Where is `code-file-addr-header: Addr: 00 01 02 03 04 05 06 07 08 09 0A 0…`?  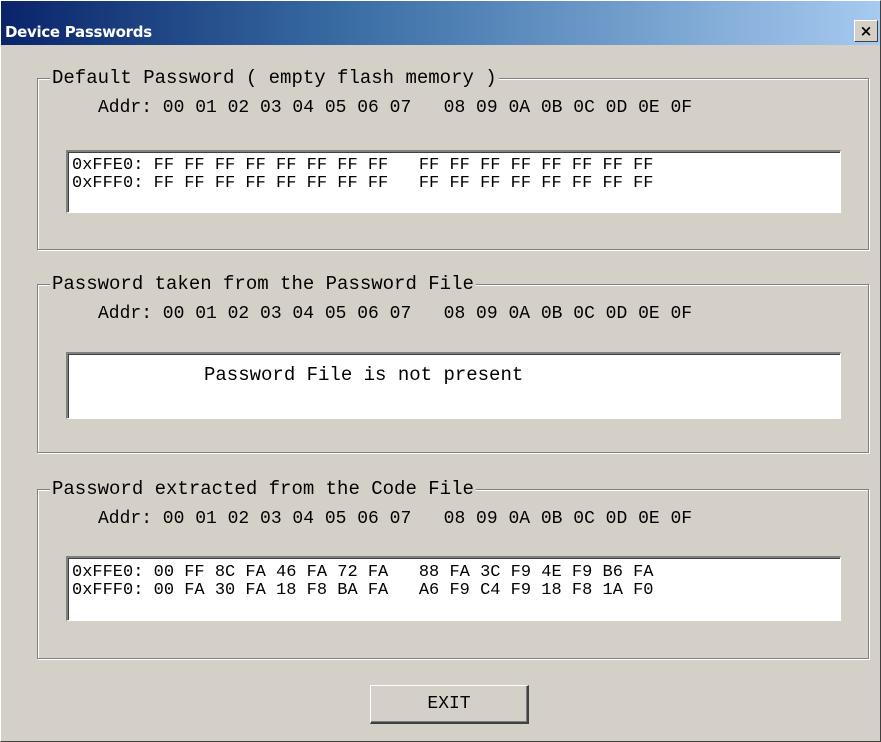 code-file-addr-header: Addr: 00 01 02 03 04 05 06 07 08 09 0A 0… is located at coordinates (395, 519).